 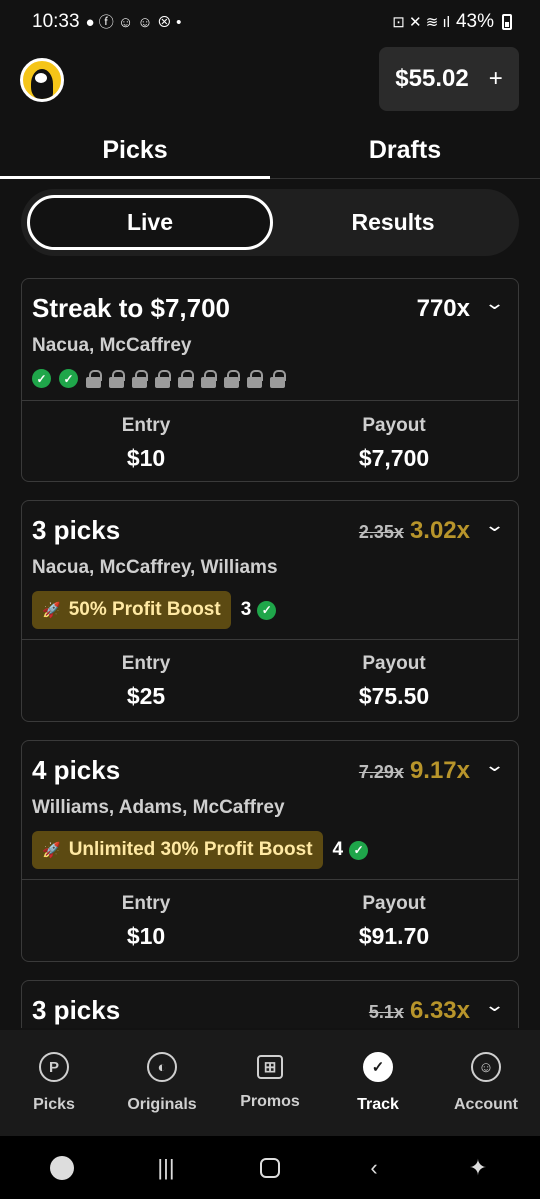 I want to click on card-stats: Entry $10 Payout $91.70, so click(x=270, y=921).